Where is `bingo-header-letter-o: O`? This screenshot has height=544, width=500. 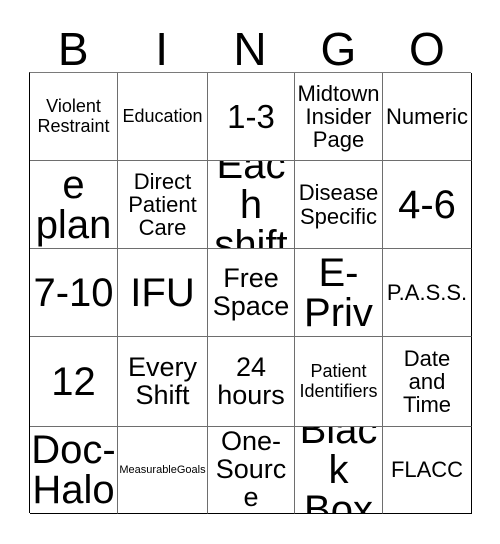 bingo-header-letter-o: O is located at coordinates (427, 45).